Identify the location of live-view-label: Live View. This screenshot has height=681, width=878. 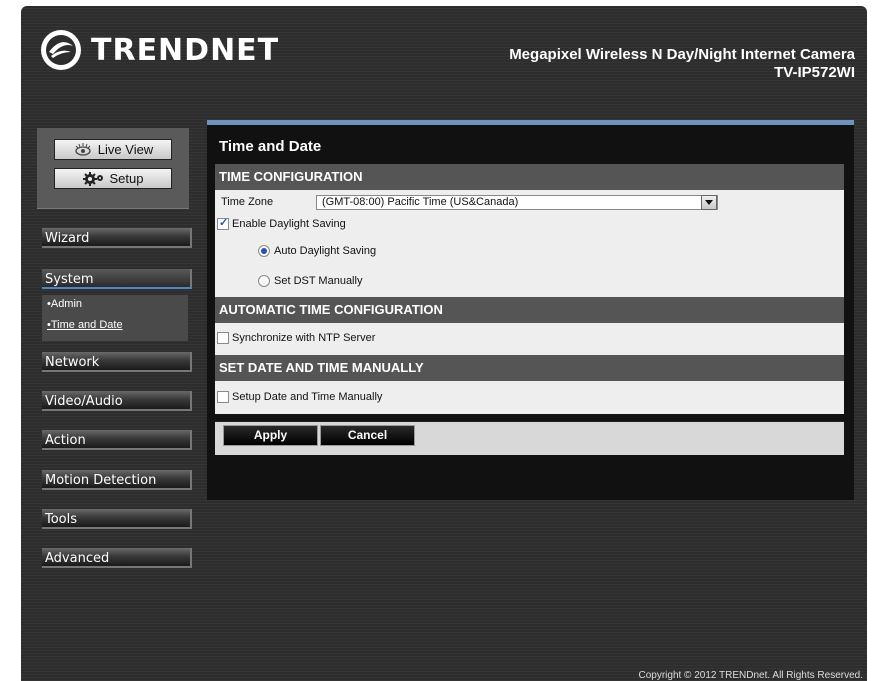
(125, 149).